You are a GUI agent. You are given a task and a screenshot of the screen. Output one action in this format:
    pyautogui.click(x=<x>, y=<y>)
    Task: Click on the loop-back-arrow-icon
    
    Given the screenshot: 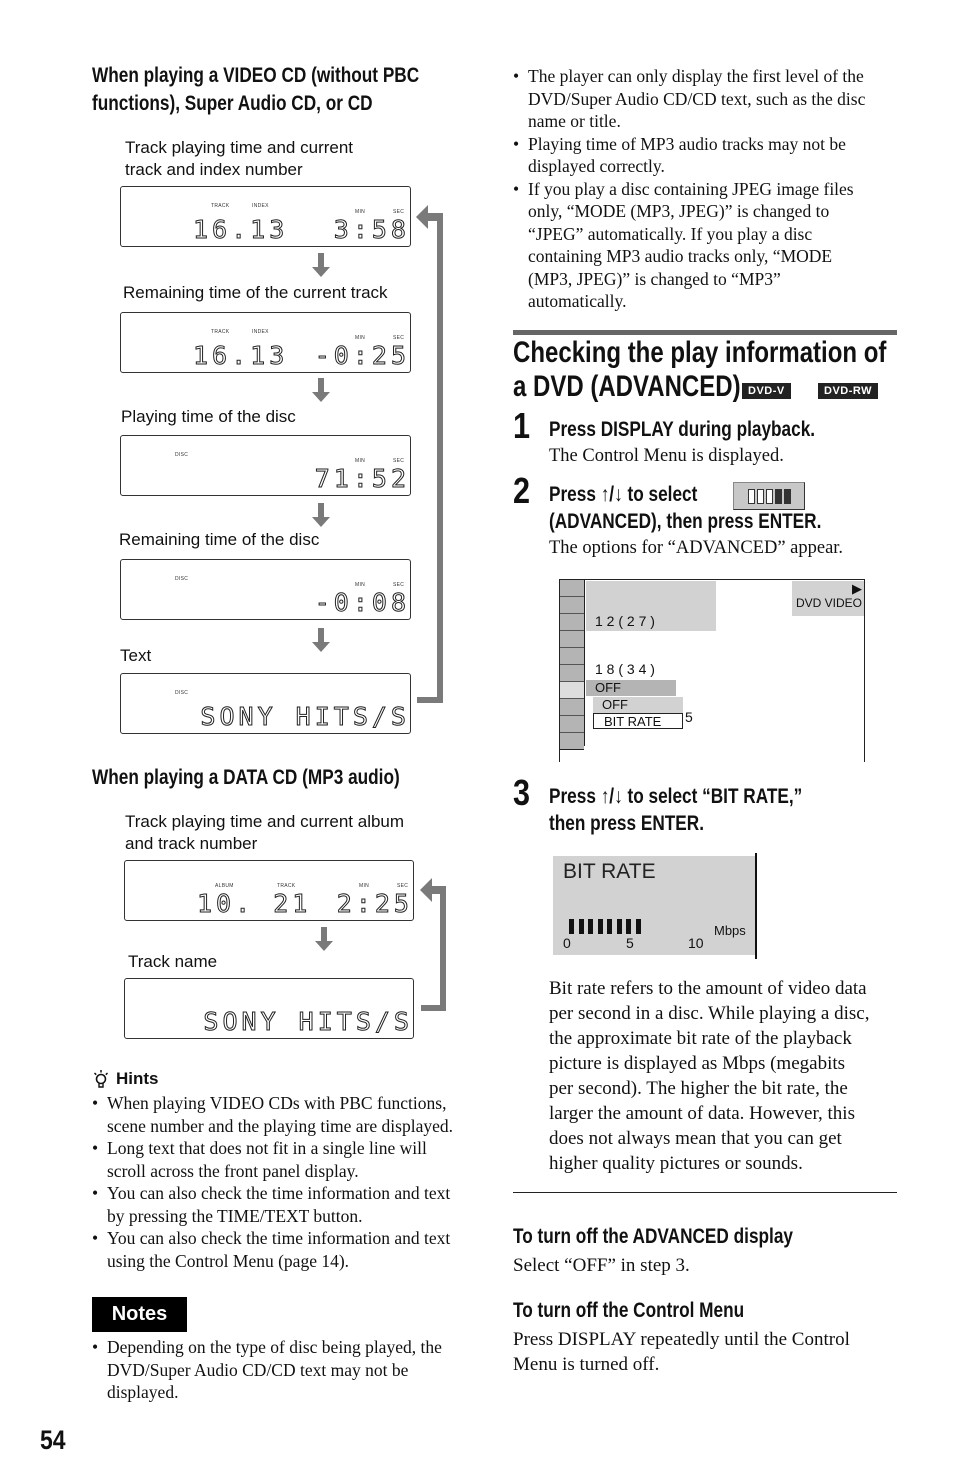 What is the action you would take?
    pyautogui.click(x=429, y=454)
    